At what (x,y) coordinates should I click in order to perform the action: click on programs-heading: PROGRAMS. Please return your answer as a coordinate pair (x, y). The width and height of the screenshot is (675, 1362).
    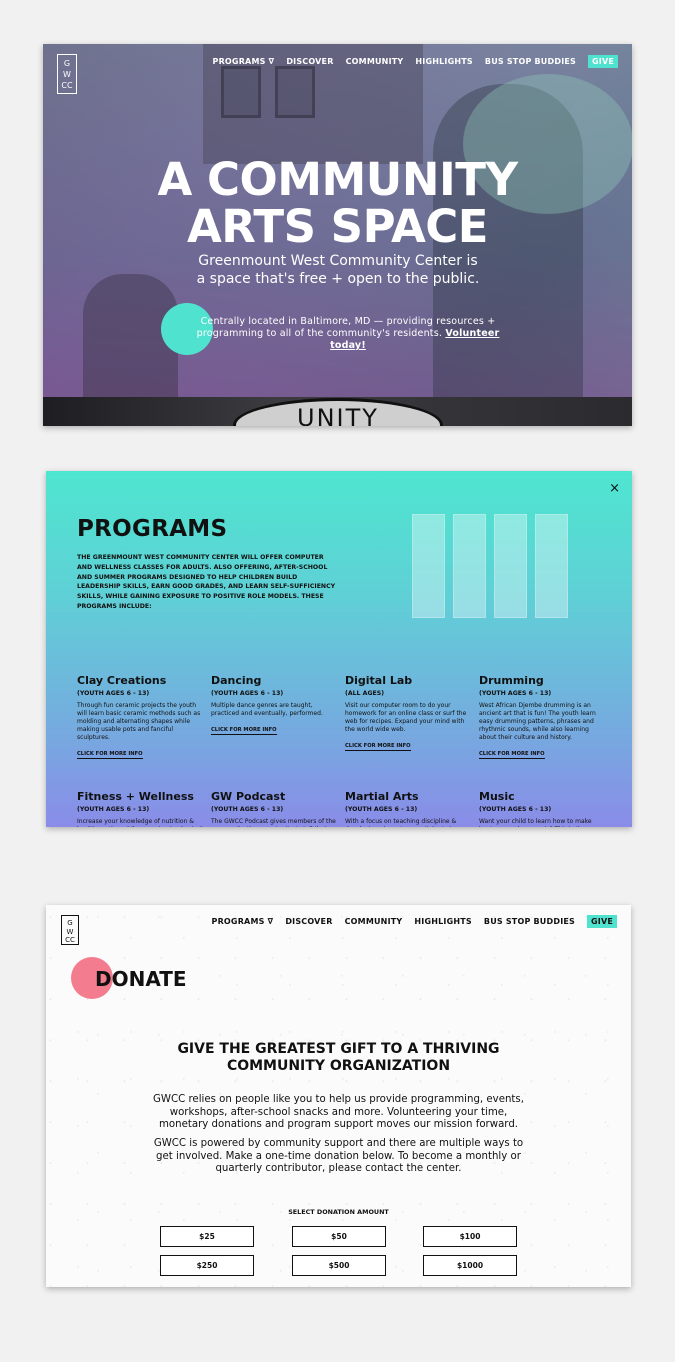
    Looking at the image, I should click on (152, 529).